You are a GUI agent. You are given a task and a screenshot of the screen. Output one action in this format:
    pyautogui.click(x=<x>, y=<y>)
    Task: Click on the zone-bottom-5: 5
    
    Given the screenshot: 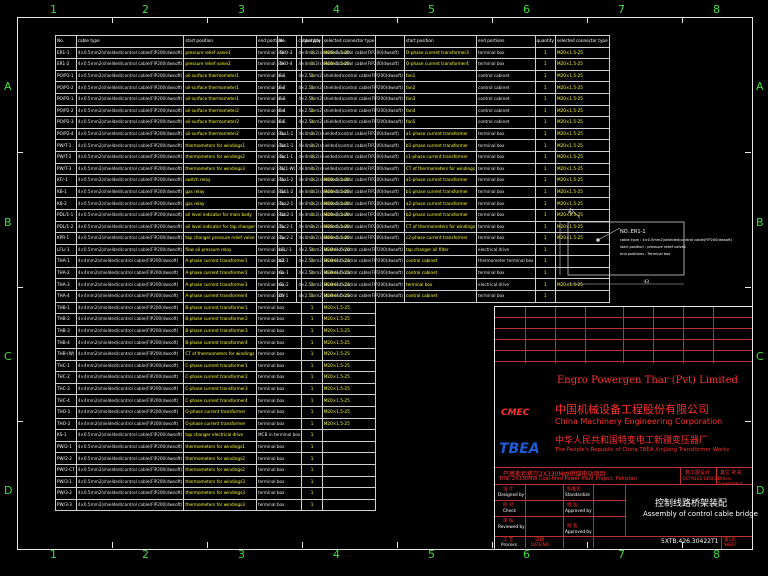 What is the action you would take?
    pyautogui.click(x=431, y=554)
    